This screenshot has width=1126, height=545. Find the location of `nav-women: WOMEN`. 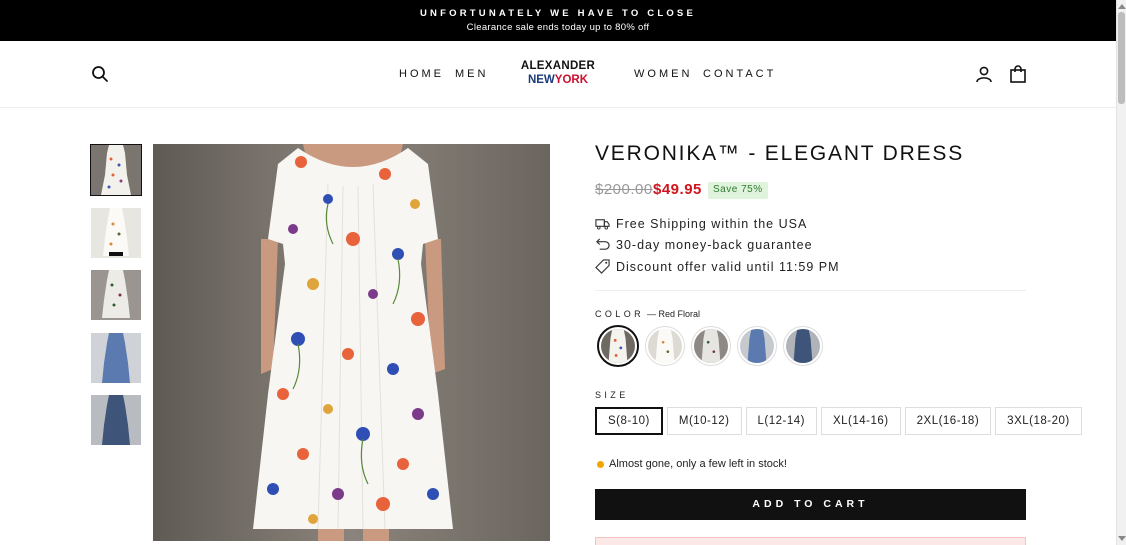

nav-women: WOMEN is located at coordinates (663, 74).